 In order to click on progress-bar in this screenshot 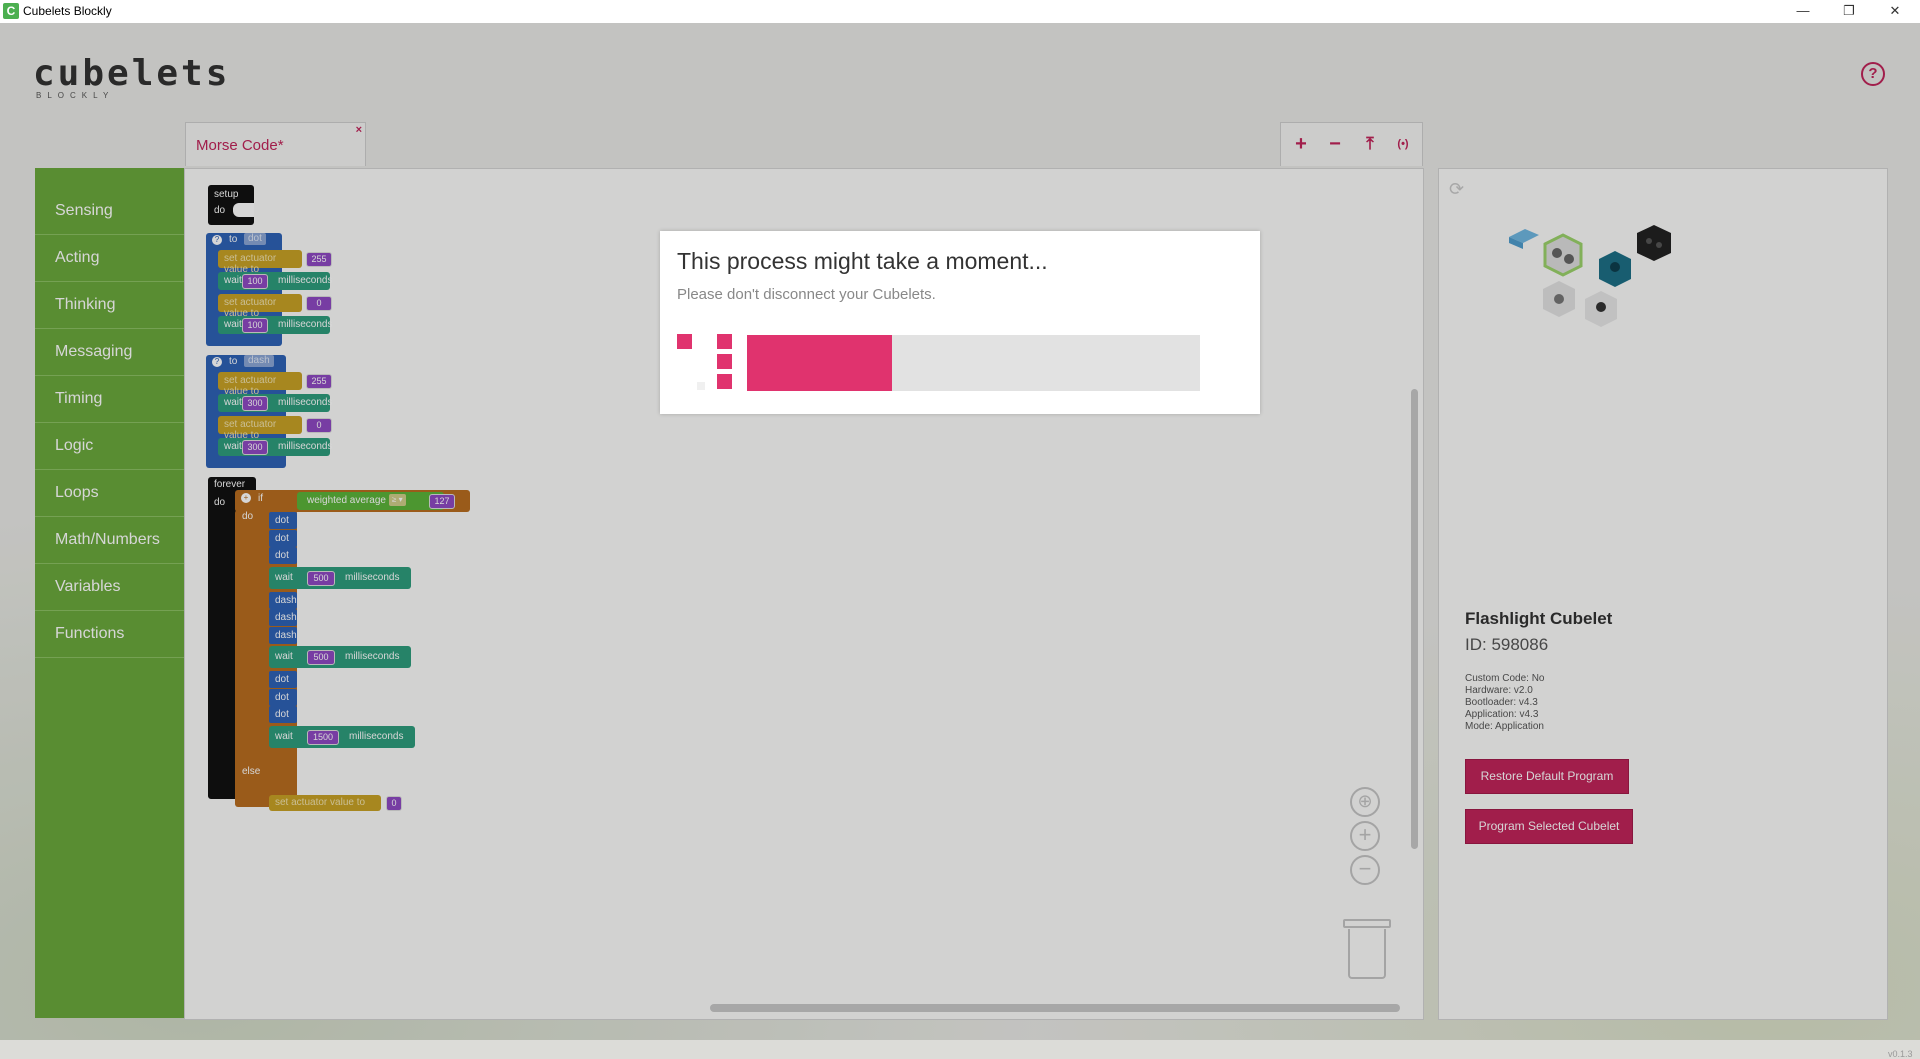, I will do `click(973, 363)`.